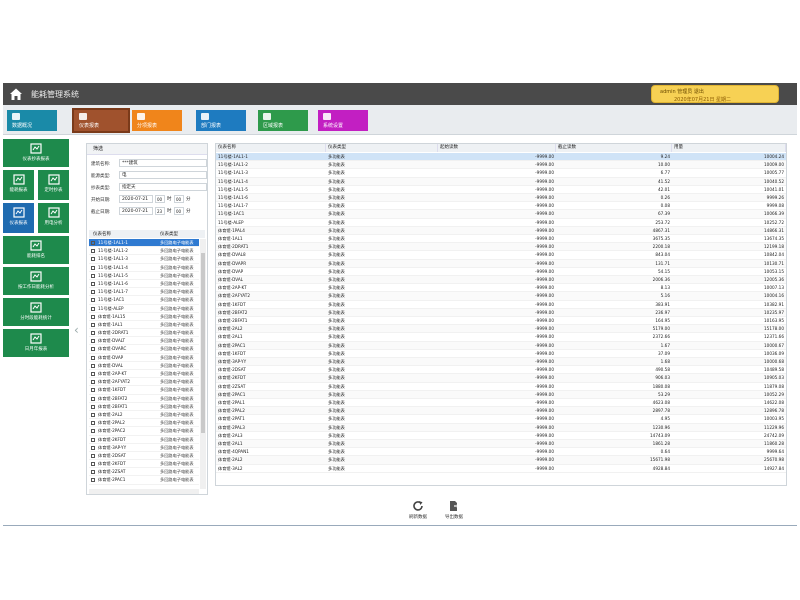 Image resolution: width=800 pixels, height=600 pixels. I want to click on nav-item-1: 仪表抄表报表, so click(36, 153).